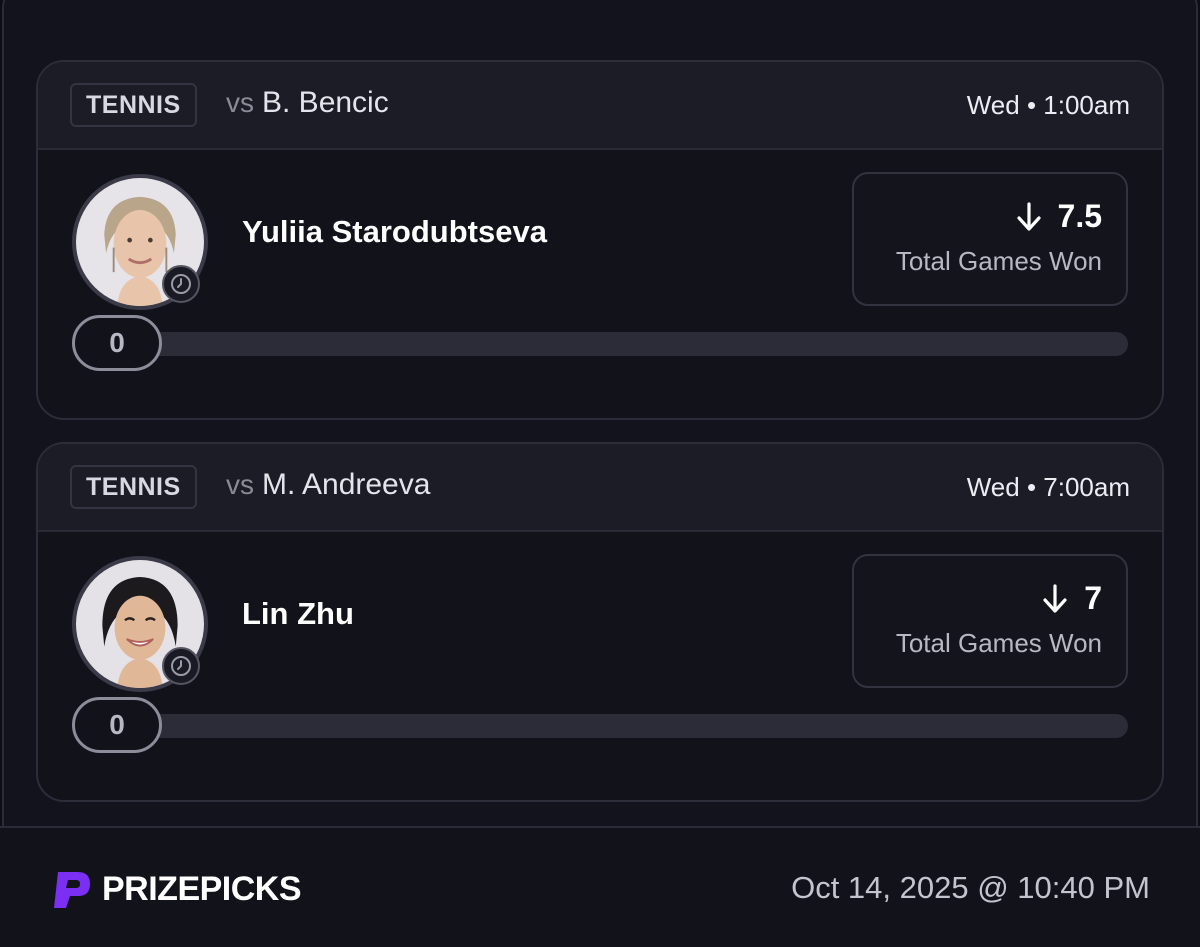 The height and width of the screenshot is (947, 1200). I want to click on brand-name: PRIZEPICKS, so click(202, 888).